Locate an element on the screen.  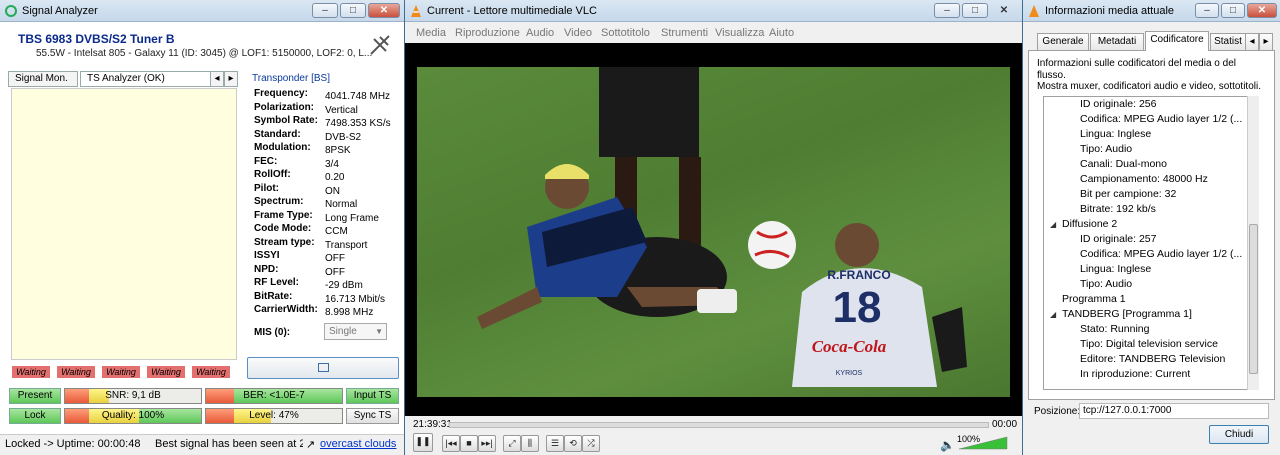
extended-settings-button: ⫼ is located at coordinates (530, 443).